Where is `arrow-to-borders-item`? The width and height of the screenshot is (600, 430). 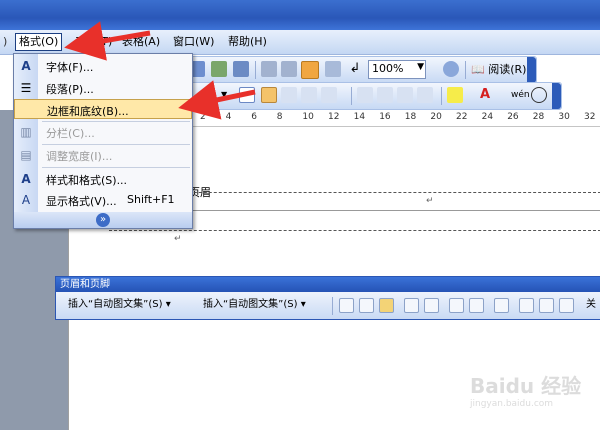
arrow-to-borders-item is located at coordinates (217, 100).